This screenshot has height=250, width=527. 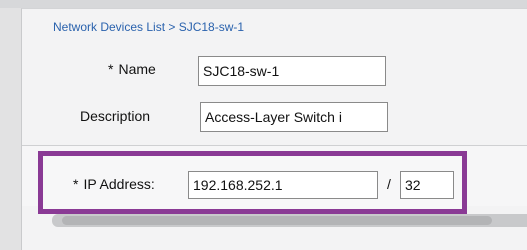 I want to click on top-strip, so click(x=263, y=4).